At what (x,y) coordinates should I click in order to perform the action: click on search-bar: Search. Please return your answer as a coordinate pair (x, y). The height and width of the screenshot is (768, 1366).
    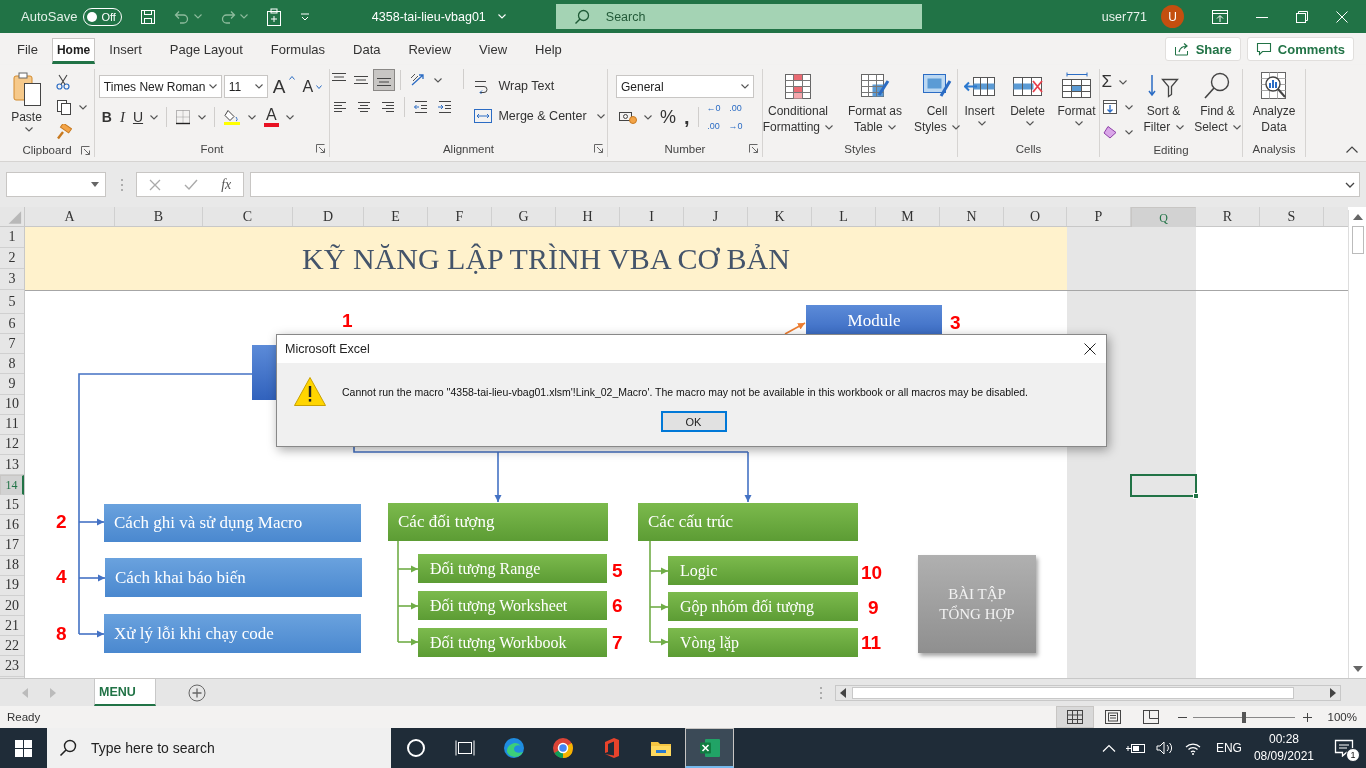
    Looking at the image, I should click on (738, 16).